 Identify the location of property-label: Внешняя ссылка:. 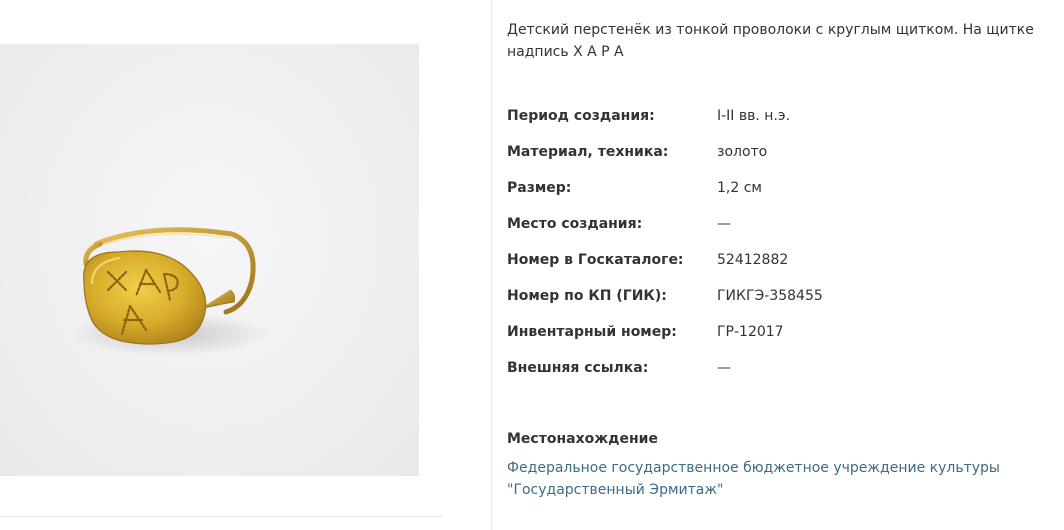
(578, 368).